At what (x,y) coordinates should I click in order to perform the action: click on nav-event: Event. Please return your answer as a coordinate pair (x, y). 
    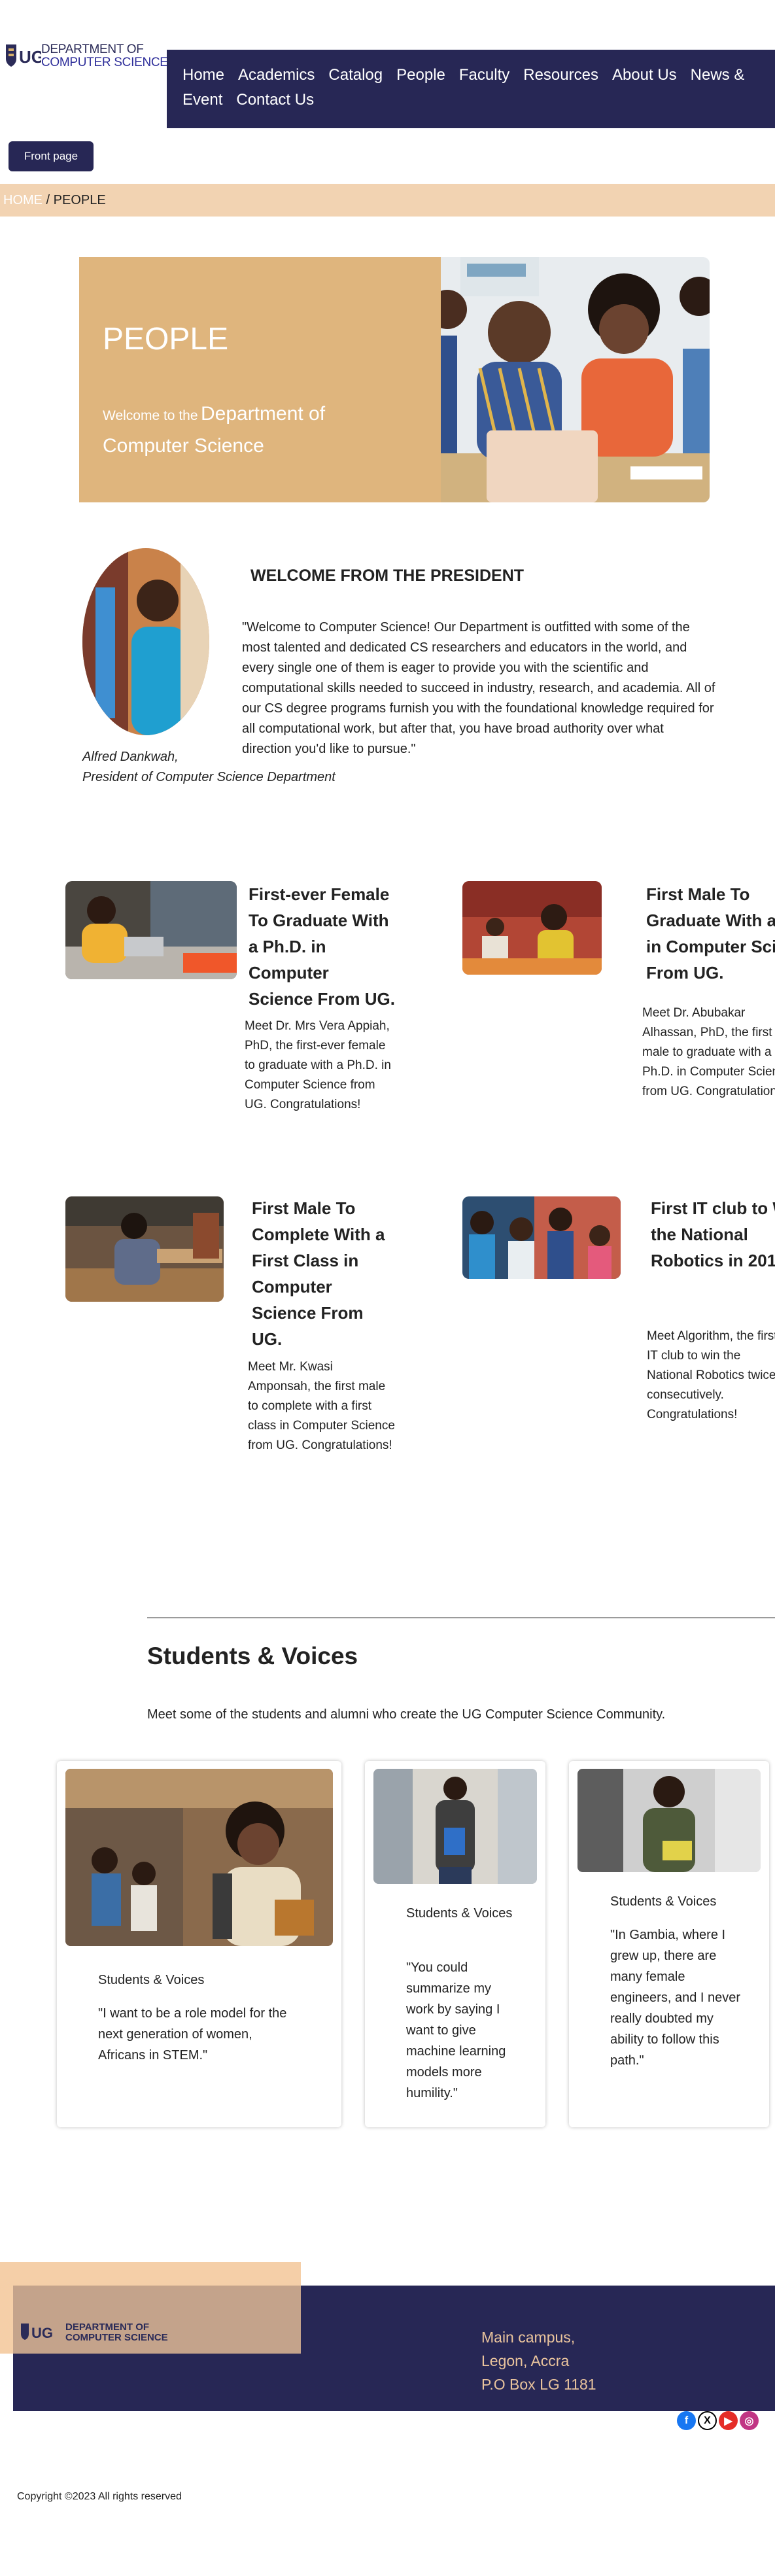
    Looking at the image, I should click on (202, 100).